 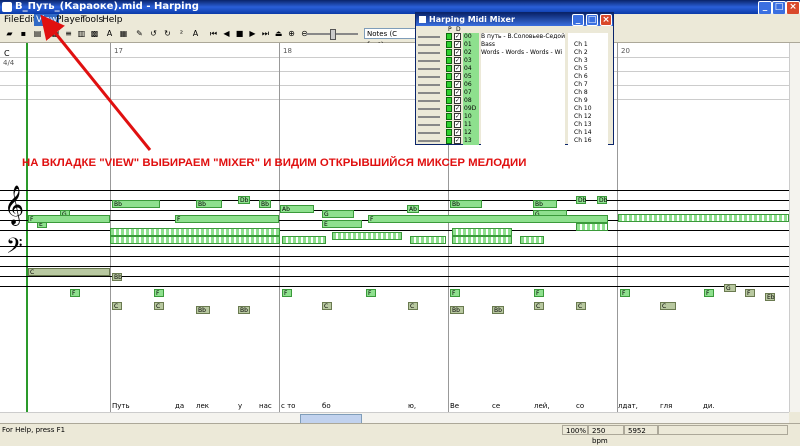 What do you see at coordinates (606, 20) in the screenshot?
I see `close-button: ×` at bounding box center [606, 20].